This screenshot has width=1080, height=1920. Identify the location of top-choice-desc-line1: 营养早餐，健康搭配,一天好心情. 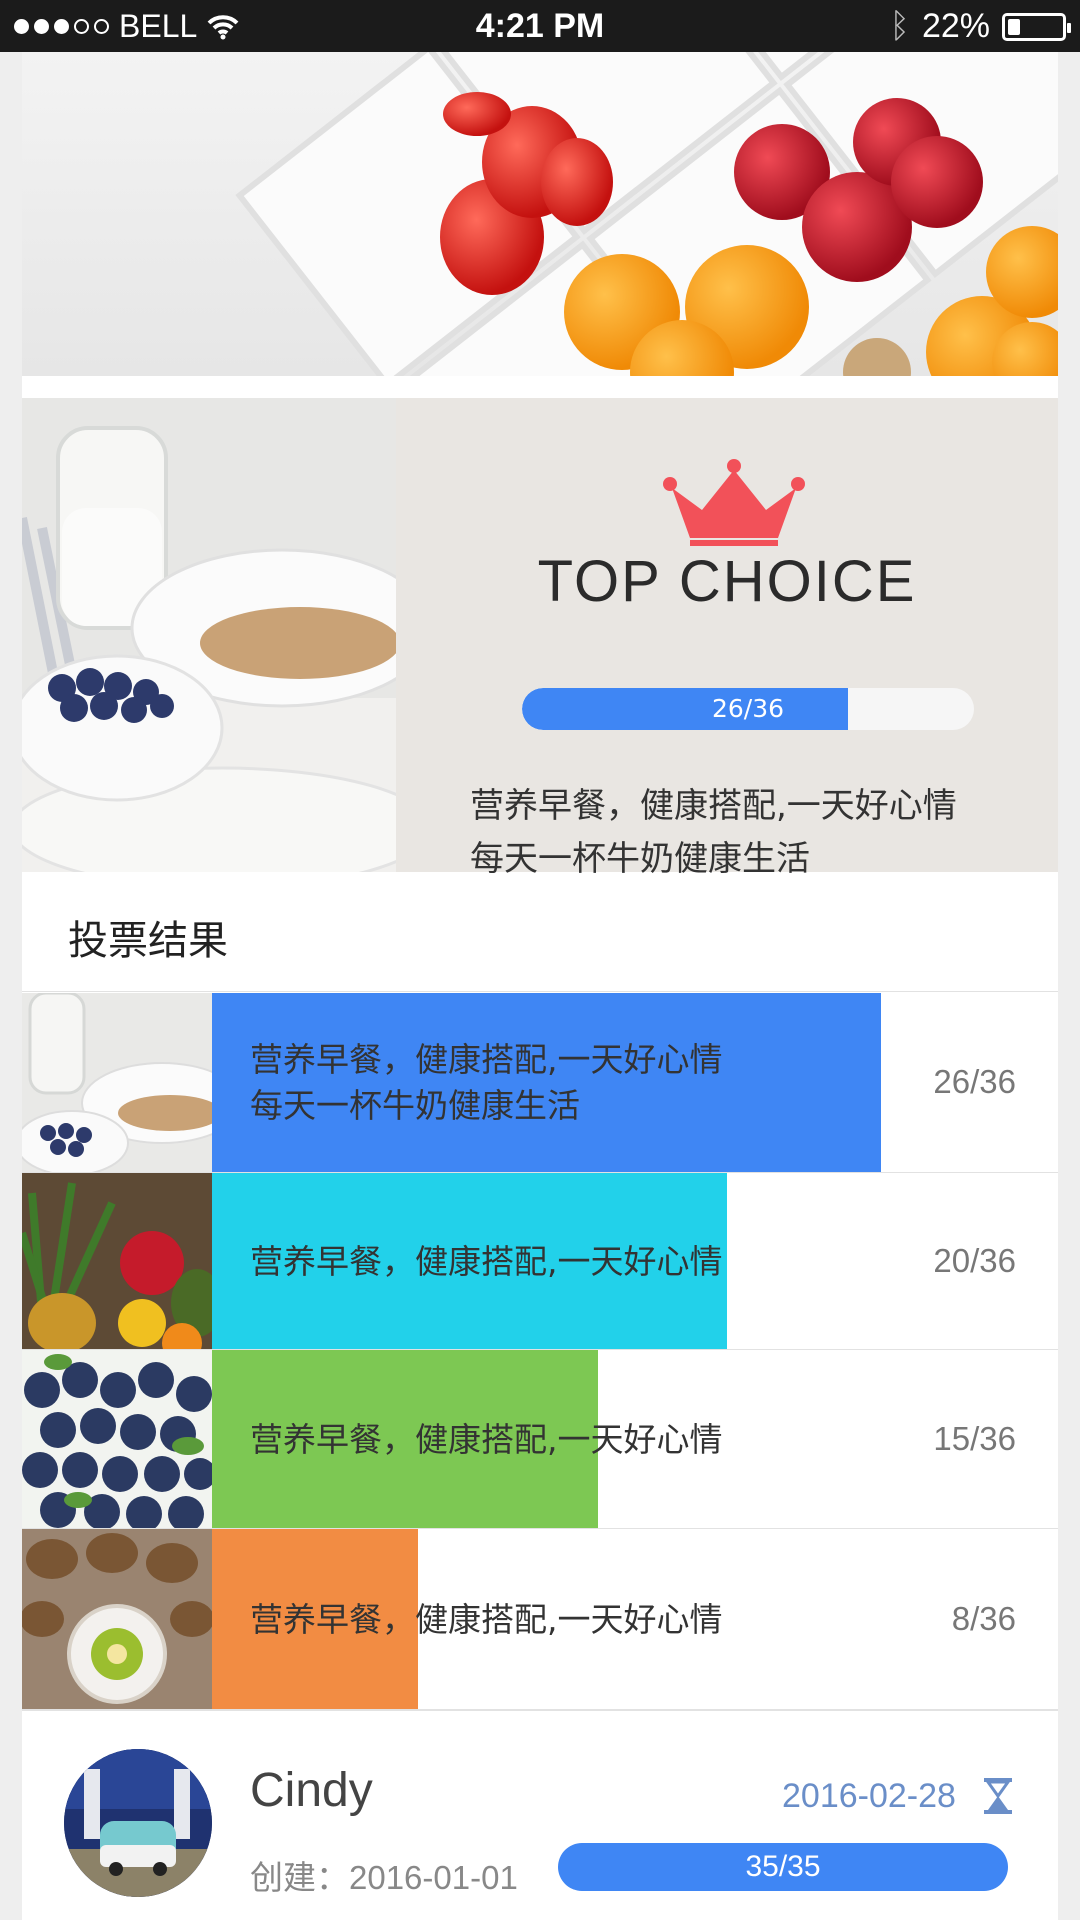
(713, 806).